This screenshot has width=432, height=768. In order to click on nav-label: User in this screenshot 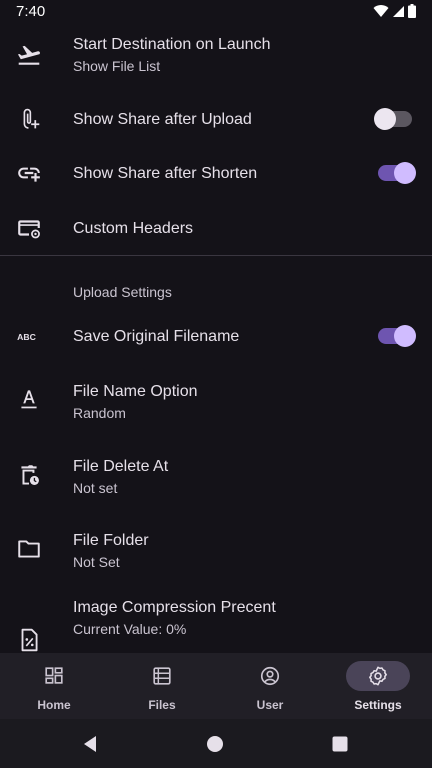, I will do `click(270, 705)`.